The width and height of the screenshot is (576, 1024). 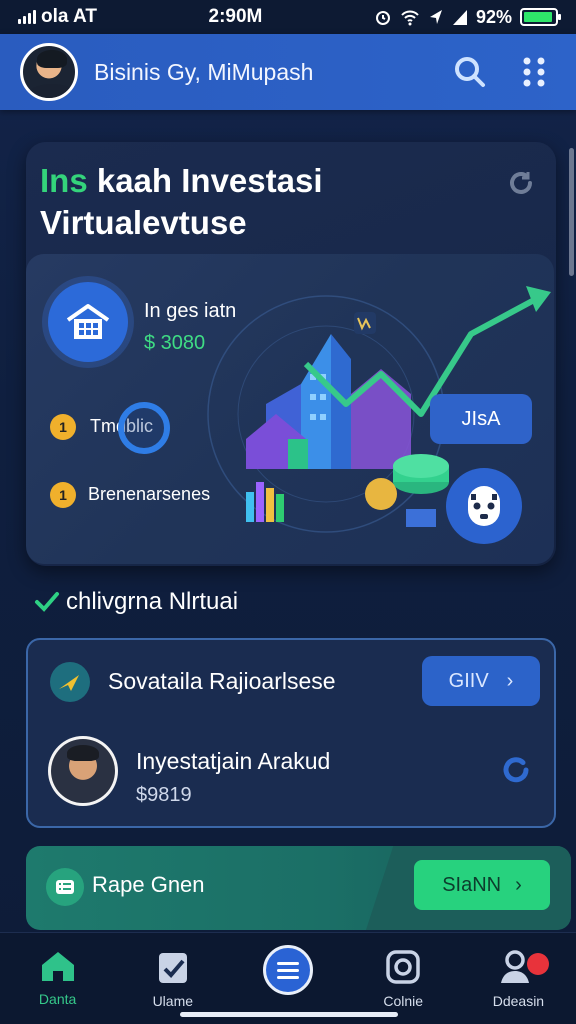 What do you see at coordinates (149, 494) in the screenshot?
I see `bullet-label-2: Brenenarsenes` at bounding box center [149, 494].